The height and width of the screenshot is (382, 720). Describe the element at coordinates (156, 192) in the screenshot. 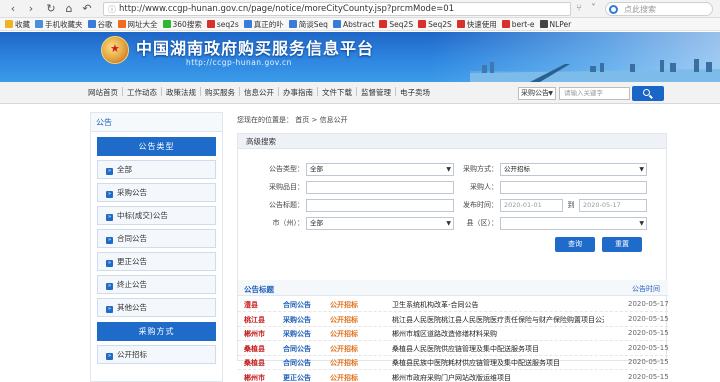

I see `sidebar-item: » 采购公告` at that location.